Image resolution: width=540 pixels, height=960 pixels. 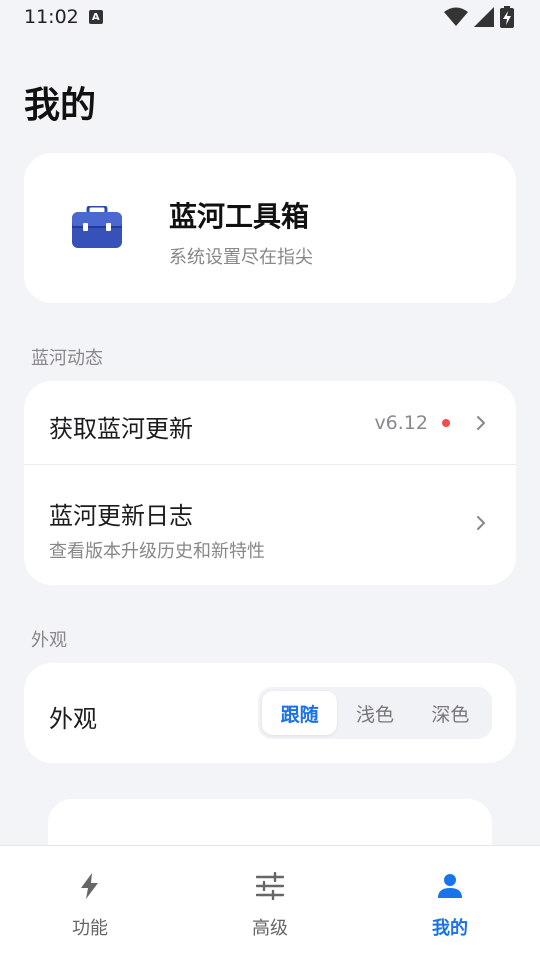 I want to click on bolt-icon, so click(x=89, y=886).